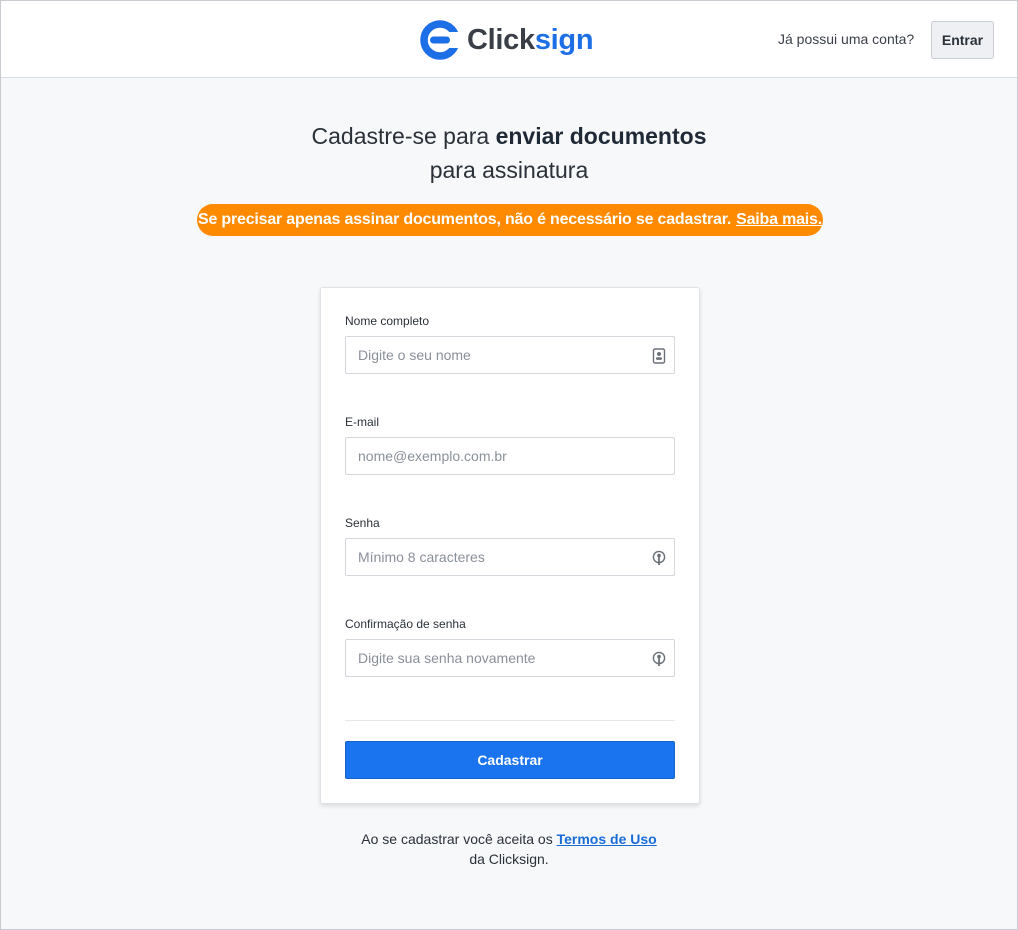  What do you see at coordinates (607, 839) in the screenshot?
I see `terms-of-use-link: Termos de Uso` at bounding box center [607, 839].